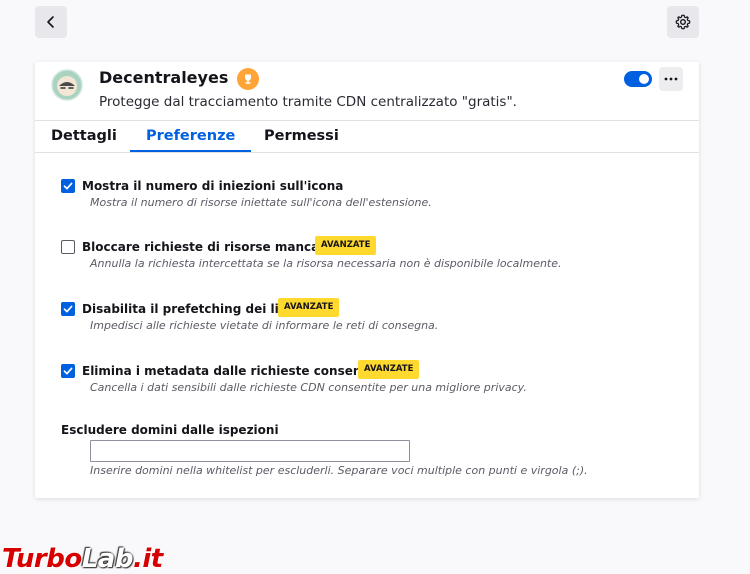  I want to click on watermark-part: Turbo, so click(42, 559).